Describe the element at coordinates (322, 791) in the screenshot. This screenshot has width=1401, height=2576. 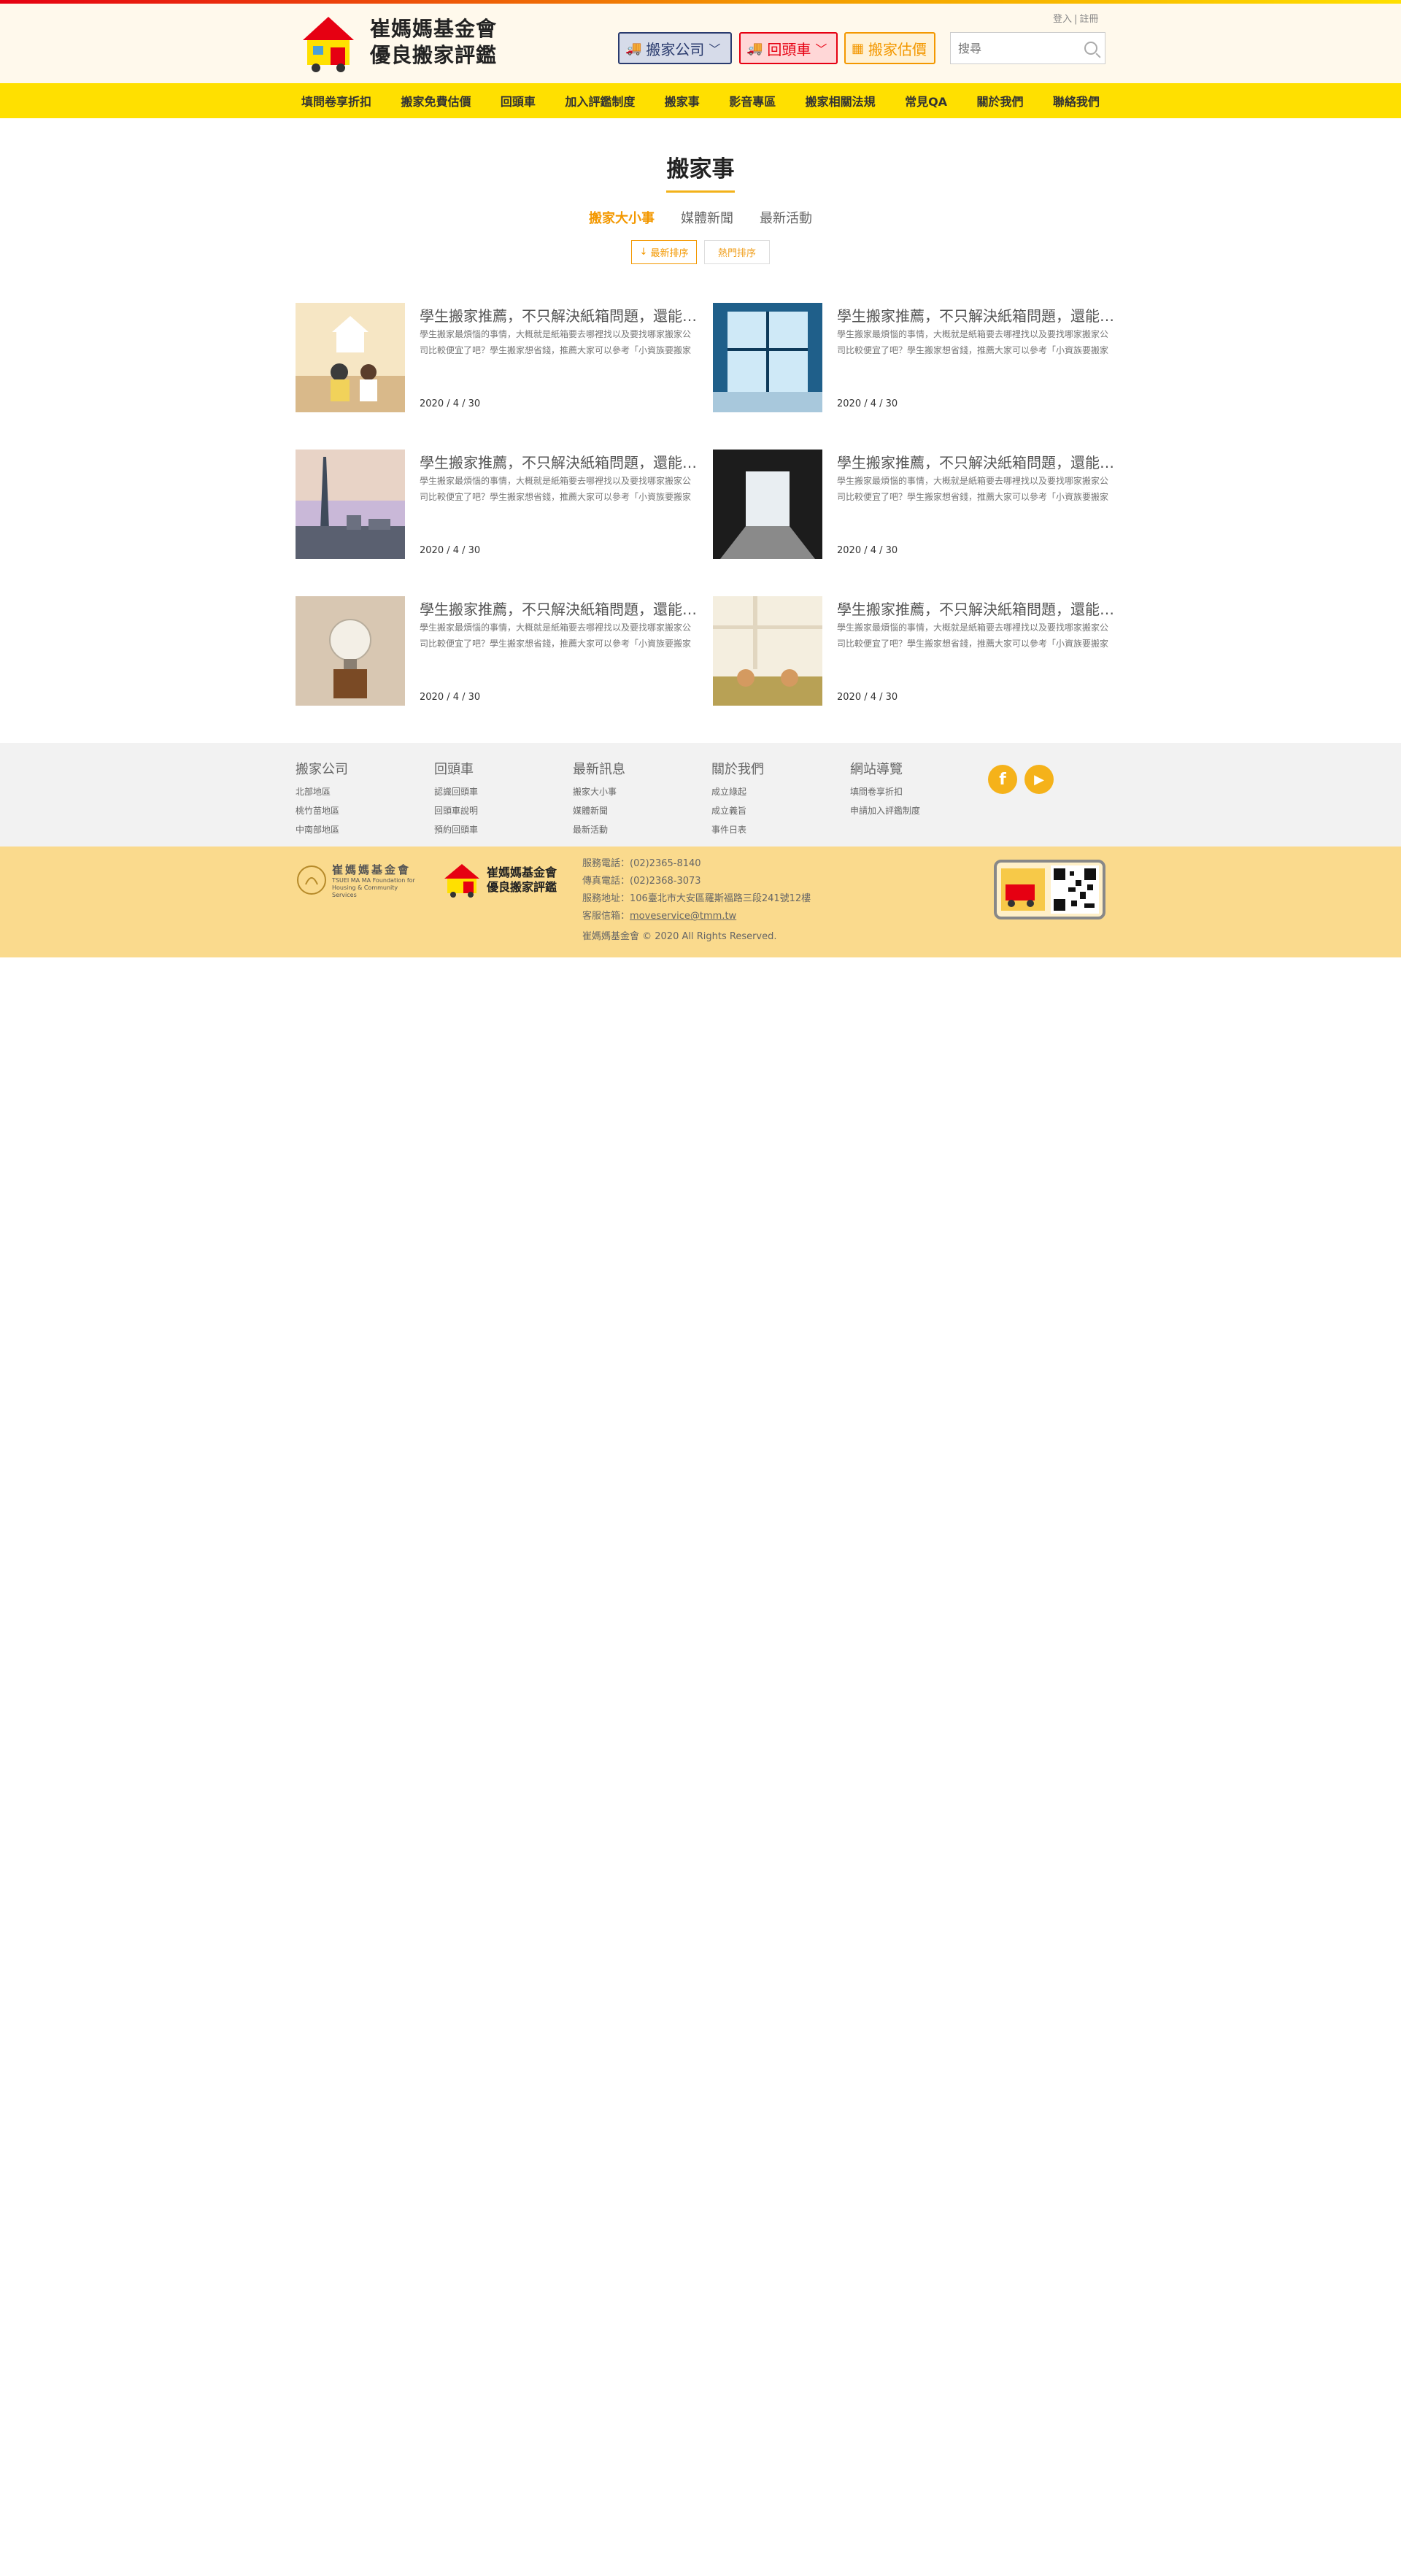
I see `footer-link: 北部地區` at that location.